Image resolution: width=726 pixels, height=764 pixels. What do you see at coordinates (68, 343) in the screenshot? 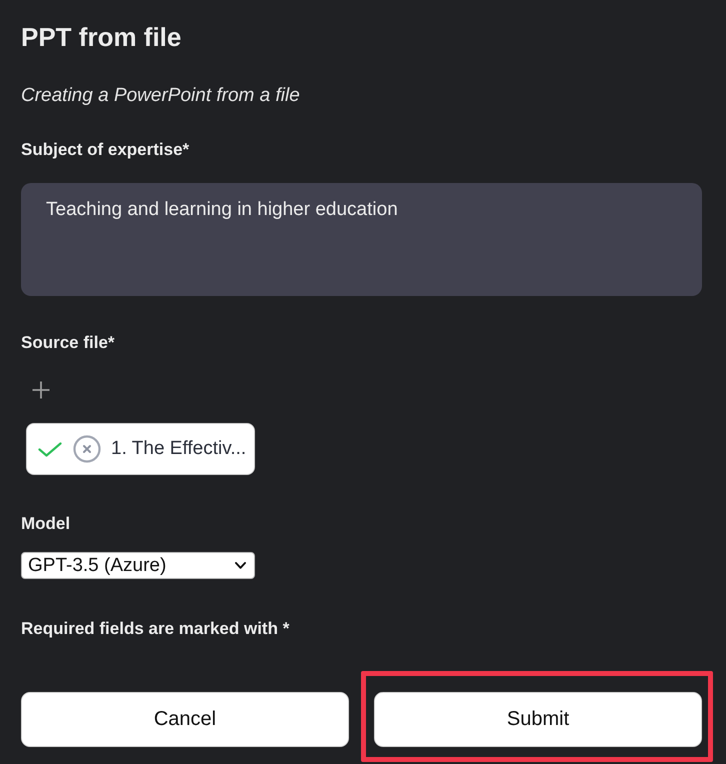
I see `field-label: Source file*` at bounding box center [68, 343].